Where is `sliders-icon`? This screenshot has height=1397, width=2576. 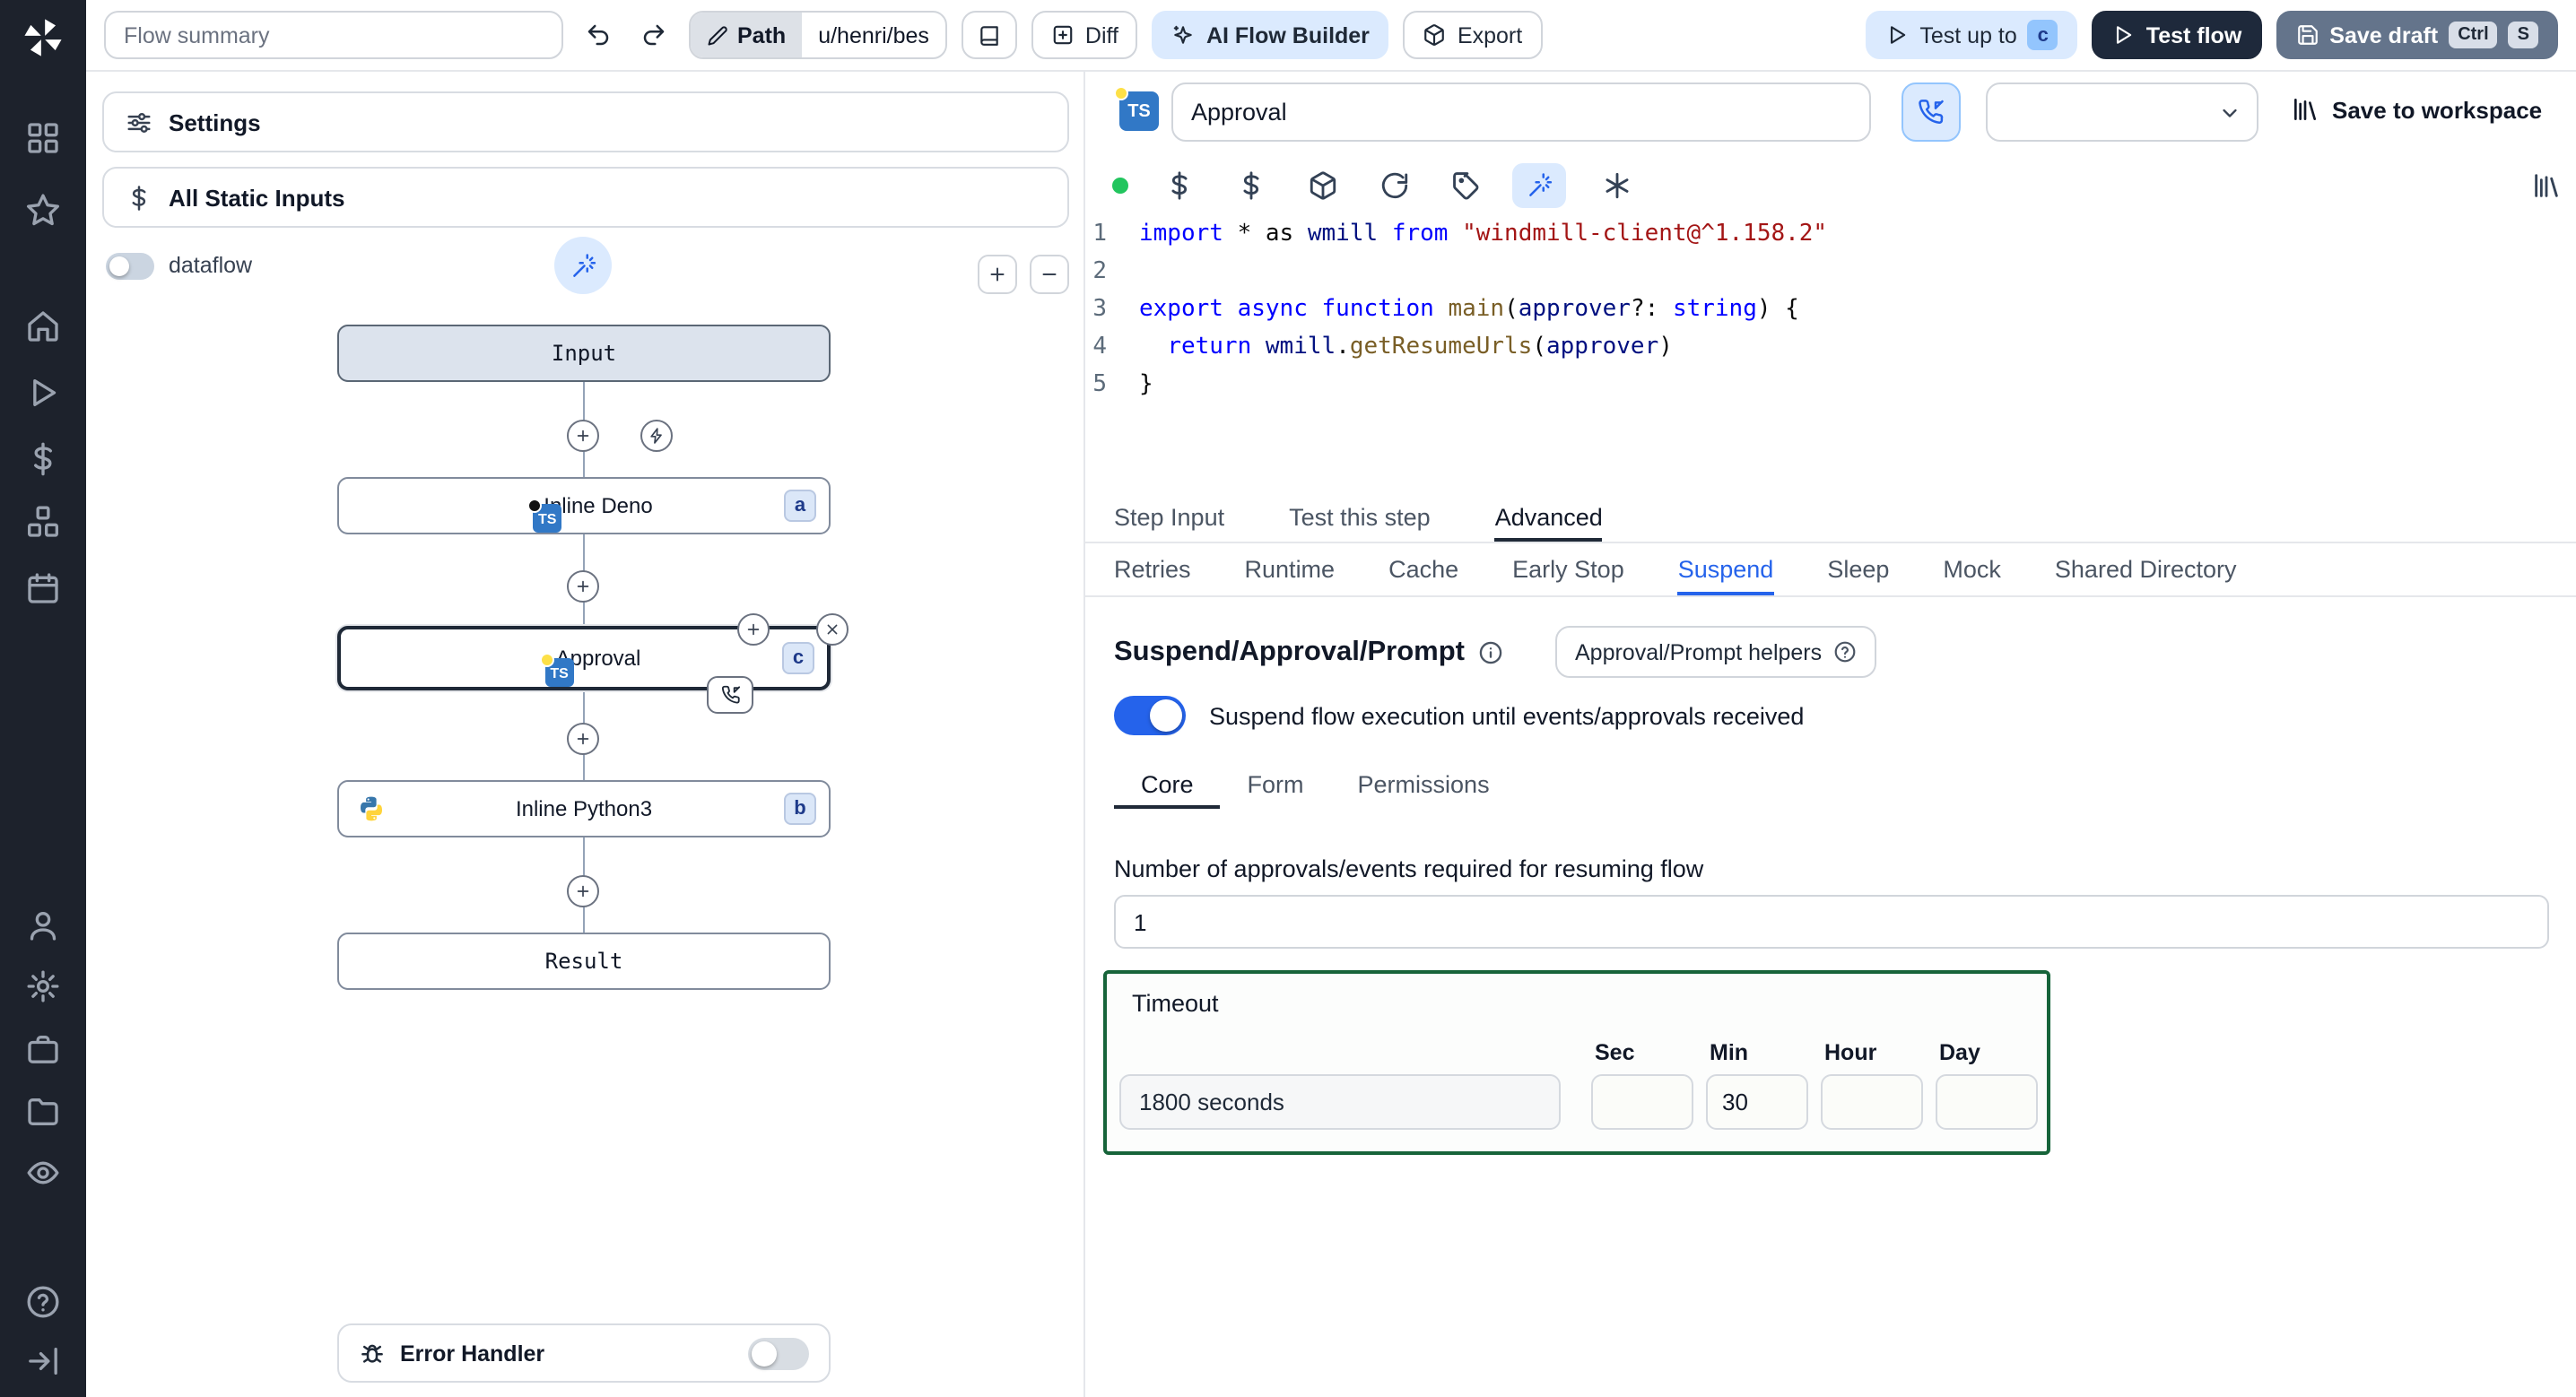
sliders-icon is located at coordinates (139, 122).